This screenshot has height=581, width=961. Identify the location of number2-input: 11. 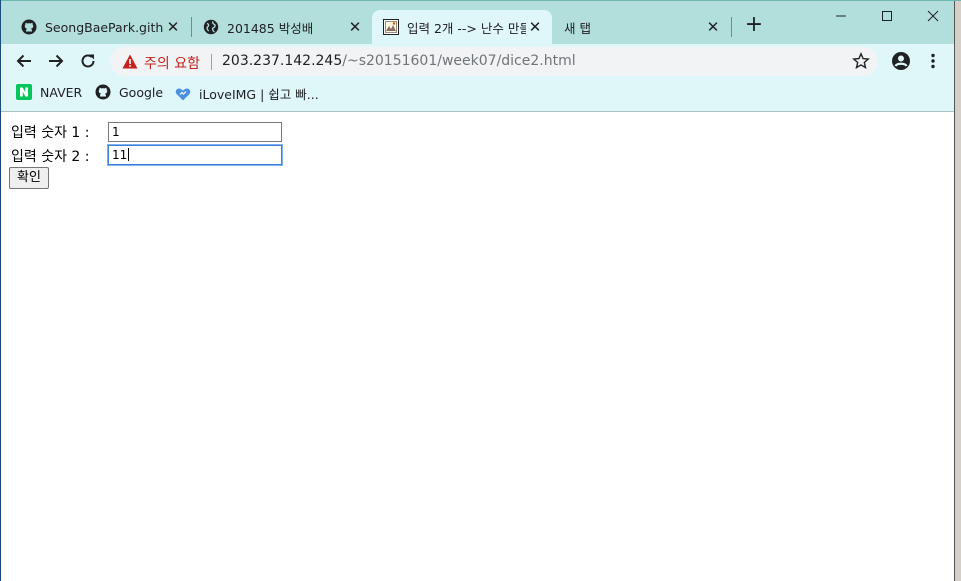
(195, 155).